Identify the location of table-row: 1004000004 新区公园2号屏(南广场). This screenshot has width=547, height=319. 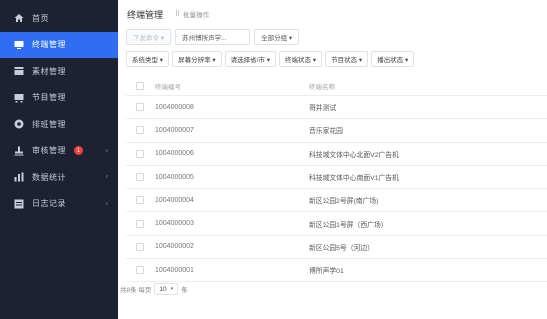
(336, 201).